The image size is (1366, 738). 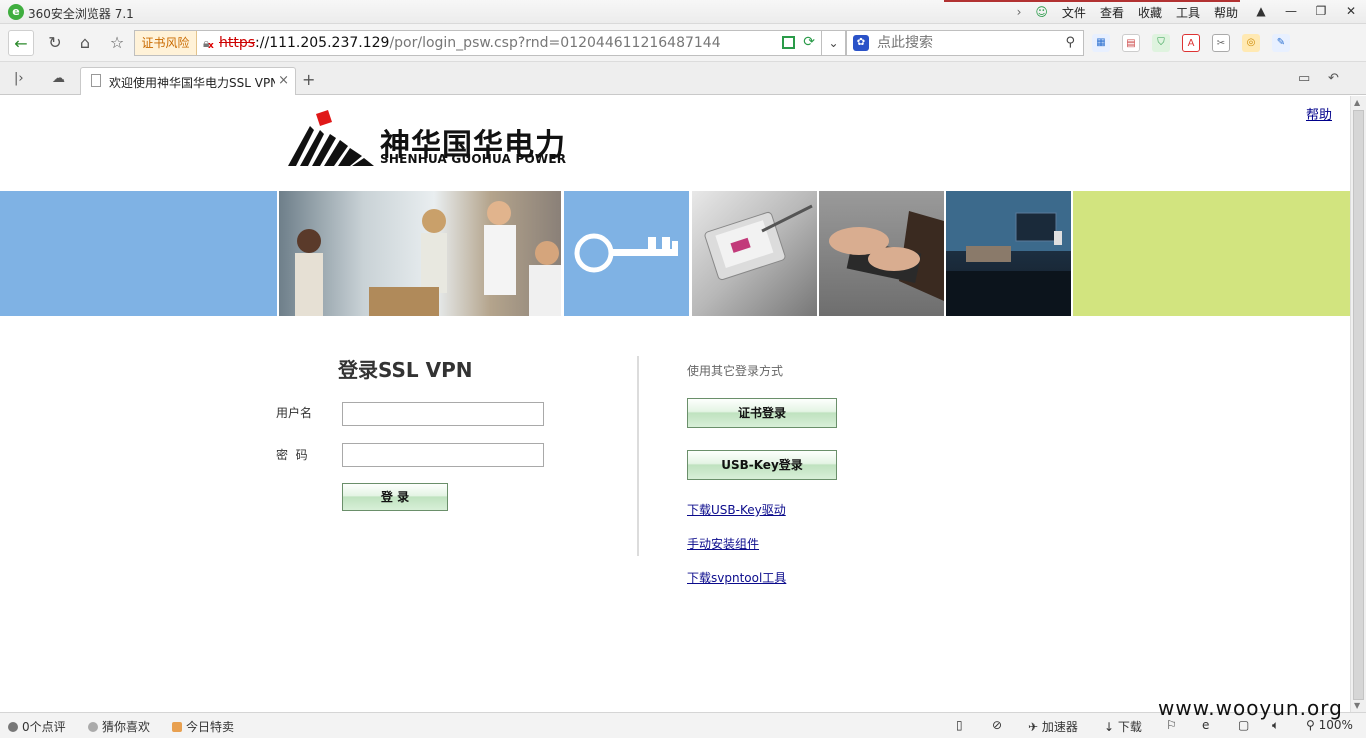 I want to click on game-icon: ◎, so click(x=1251, y=43).